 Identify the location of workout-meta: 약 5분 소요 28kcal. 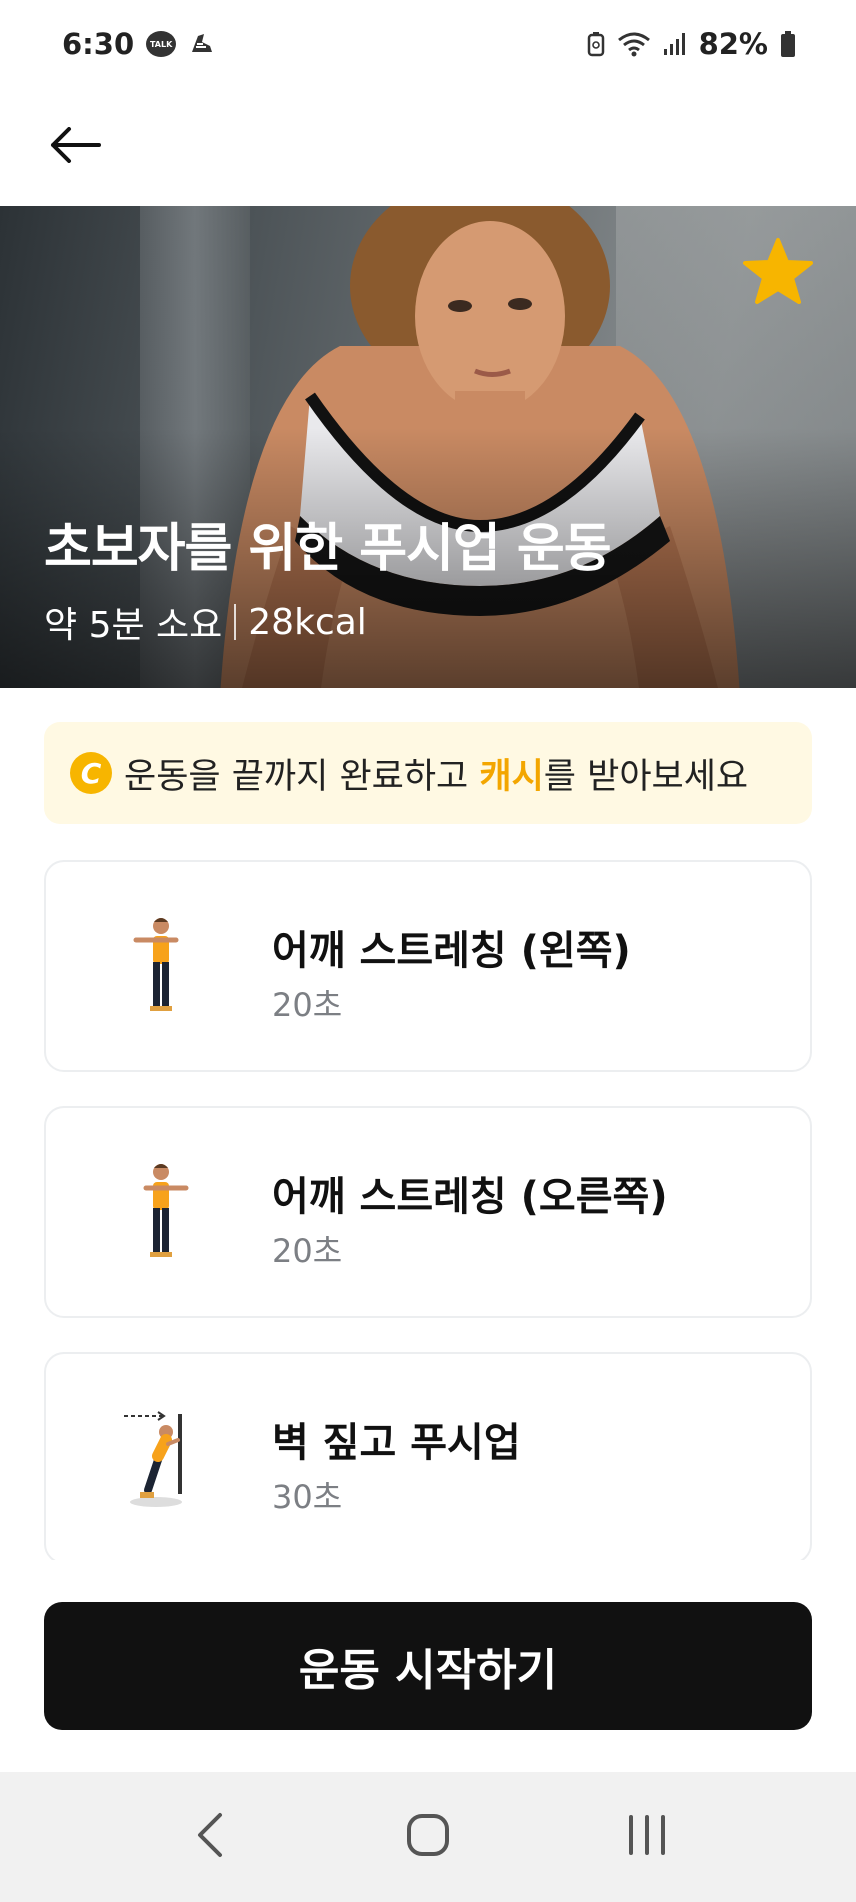
(205, 622).